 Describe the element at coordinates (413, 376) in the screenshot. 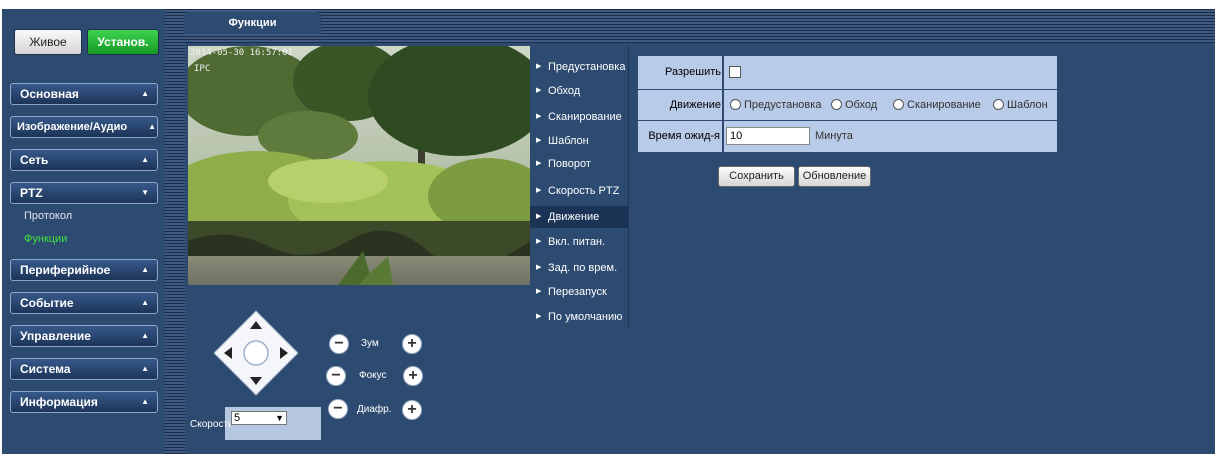

I see `focus-in-button: +` at that location.